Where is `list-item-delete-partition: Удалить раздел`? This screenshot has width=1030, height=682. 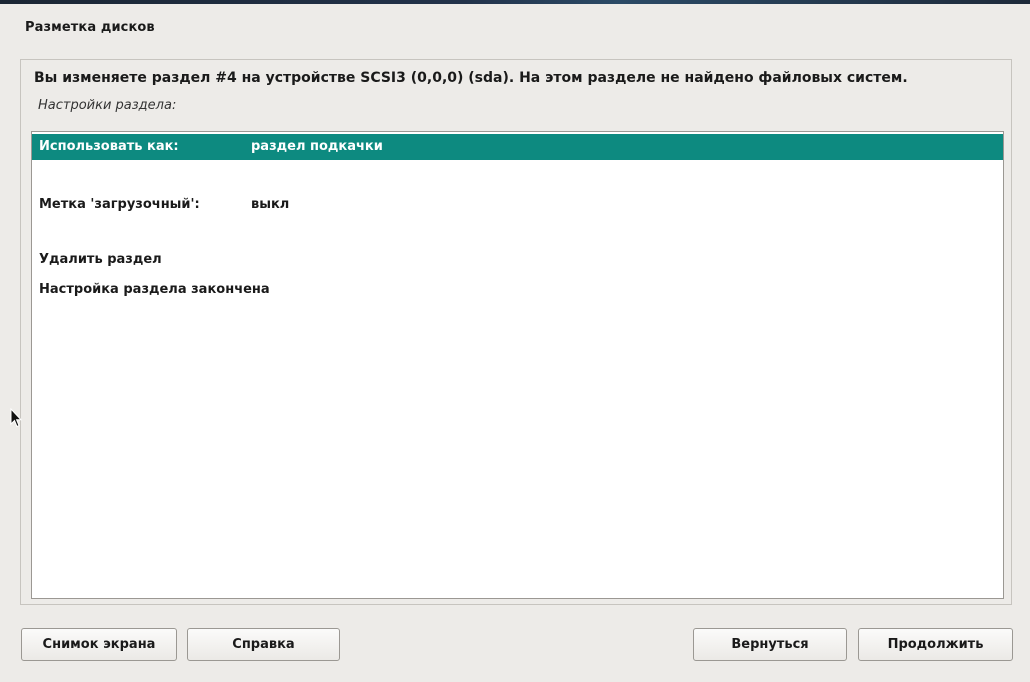 list-item-delete-partition: Удалить раздел is located at coordinates (517, 260).